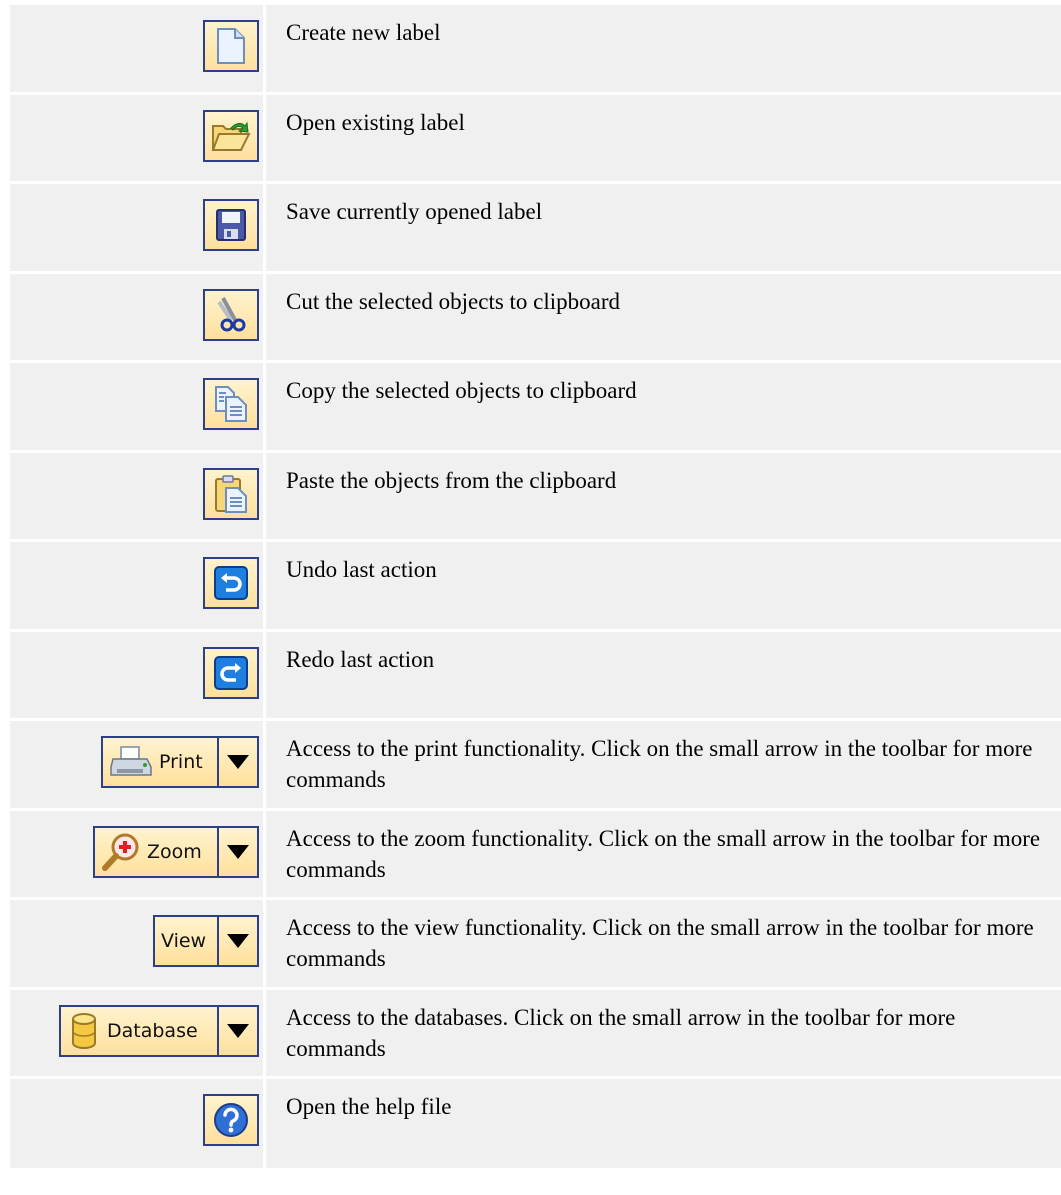 The height and width of the screenshot is (1195, 1061). I want to click on print-button-label: Print, so click(181, 762).